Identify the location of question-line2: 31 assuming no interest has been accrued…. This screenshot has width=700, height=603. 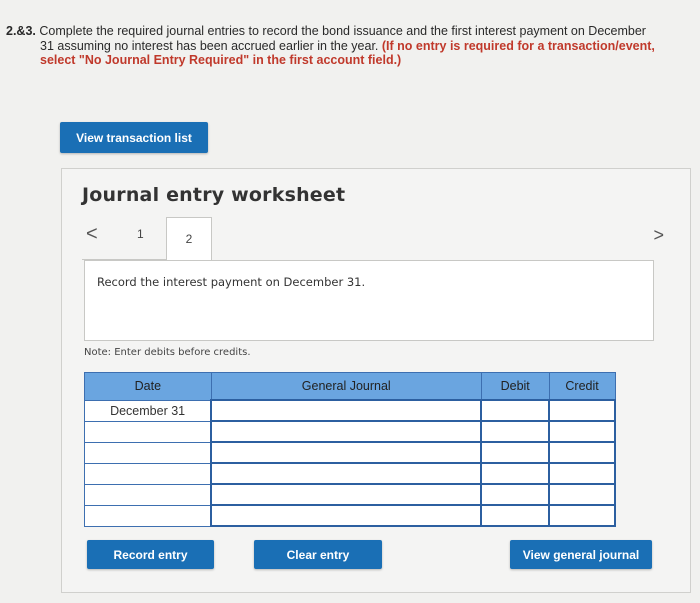
(209, 45).